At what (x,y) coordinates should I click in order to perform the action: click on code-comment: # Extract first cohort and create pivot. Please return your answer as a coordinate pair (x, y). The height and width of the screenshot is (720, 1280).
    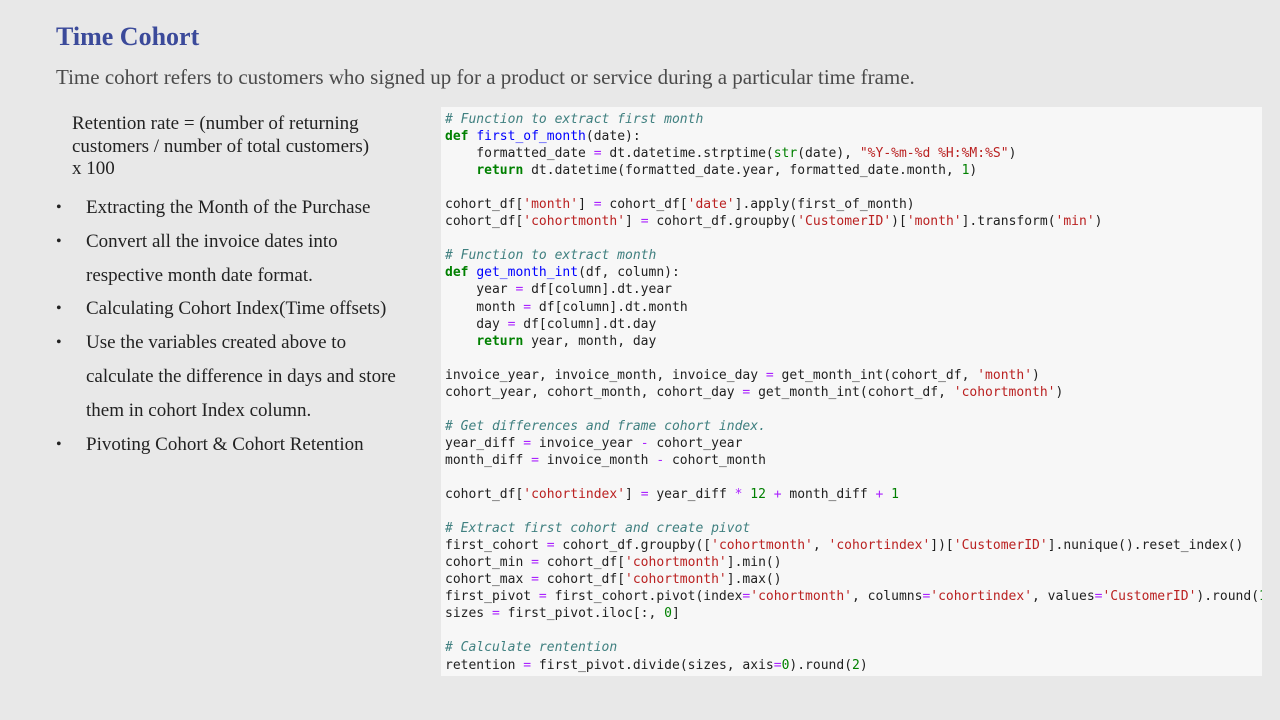
    Looking at the image, I should click on (598, 529).